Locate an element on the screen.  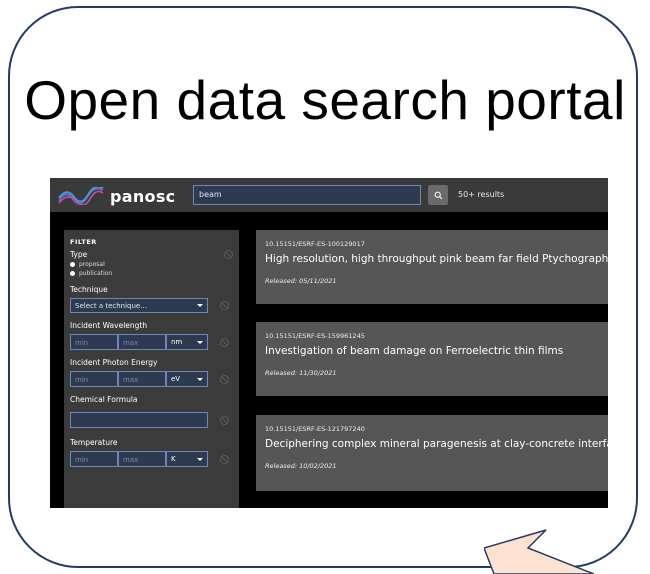
chemical-formula-input is located at coordinates (139, 420).